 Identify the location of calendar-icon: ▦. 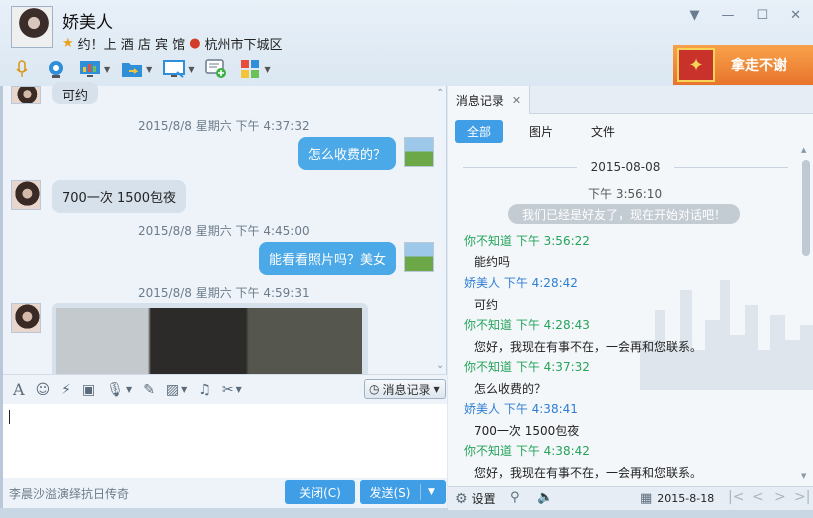
(646, 498).